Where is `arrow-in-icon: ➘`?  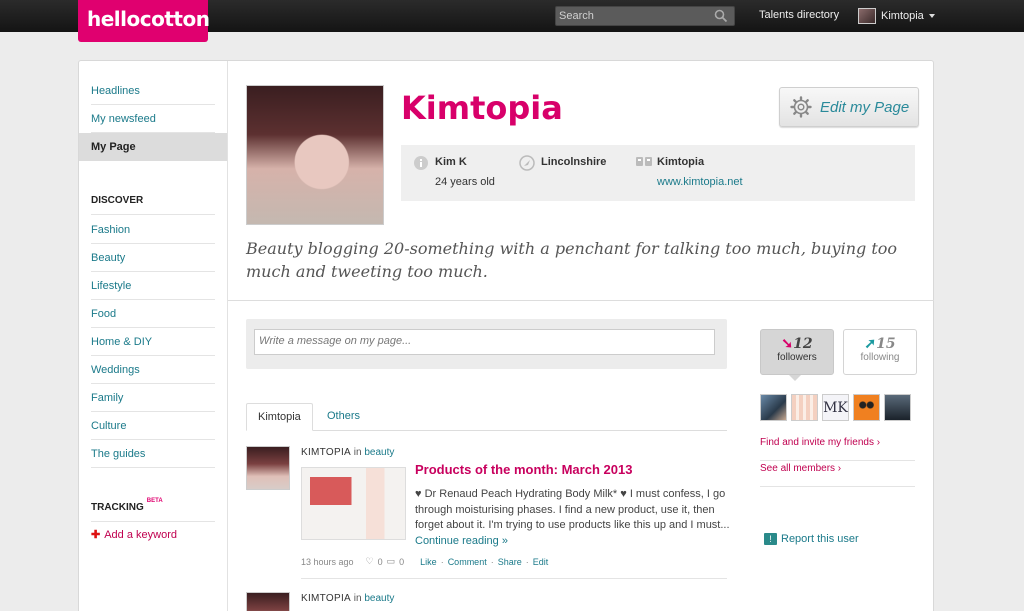 arrow-in-icon: ➘ is located at coordinates (787, 344).